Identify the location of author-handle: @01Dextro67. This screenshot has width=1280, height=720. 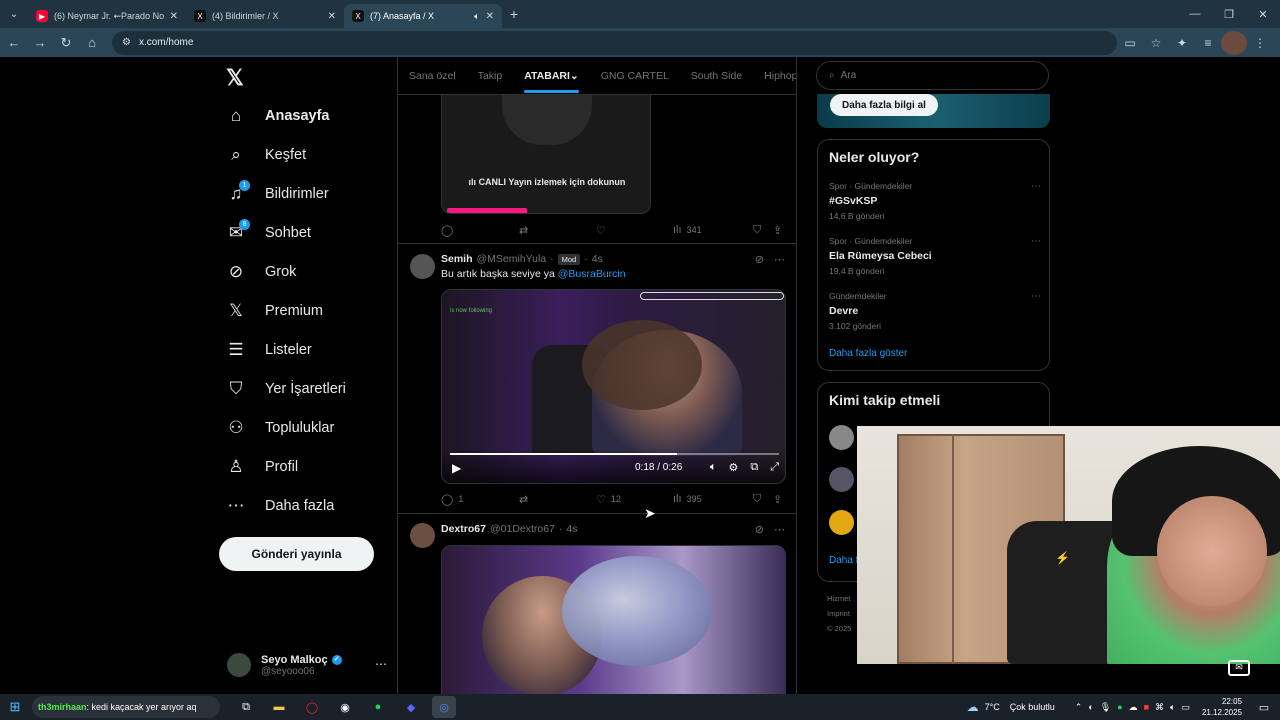
(522, 529).